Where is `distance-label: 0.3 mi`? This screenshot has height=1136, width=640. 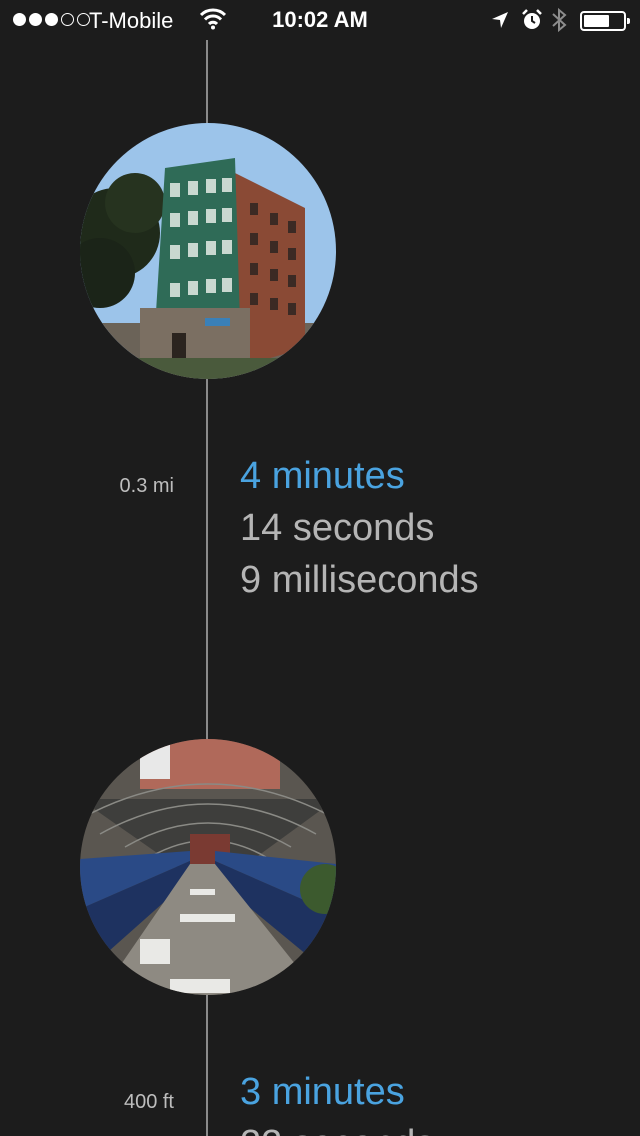
distance-label: 0.3 mi is located at coordinates (146, 486).